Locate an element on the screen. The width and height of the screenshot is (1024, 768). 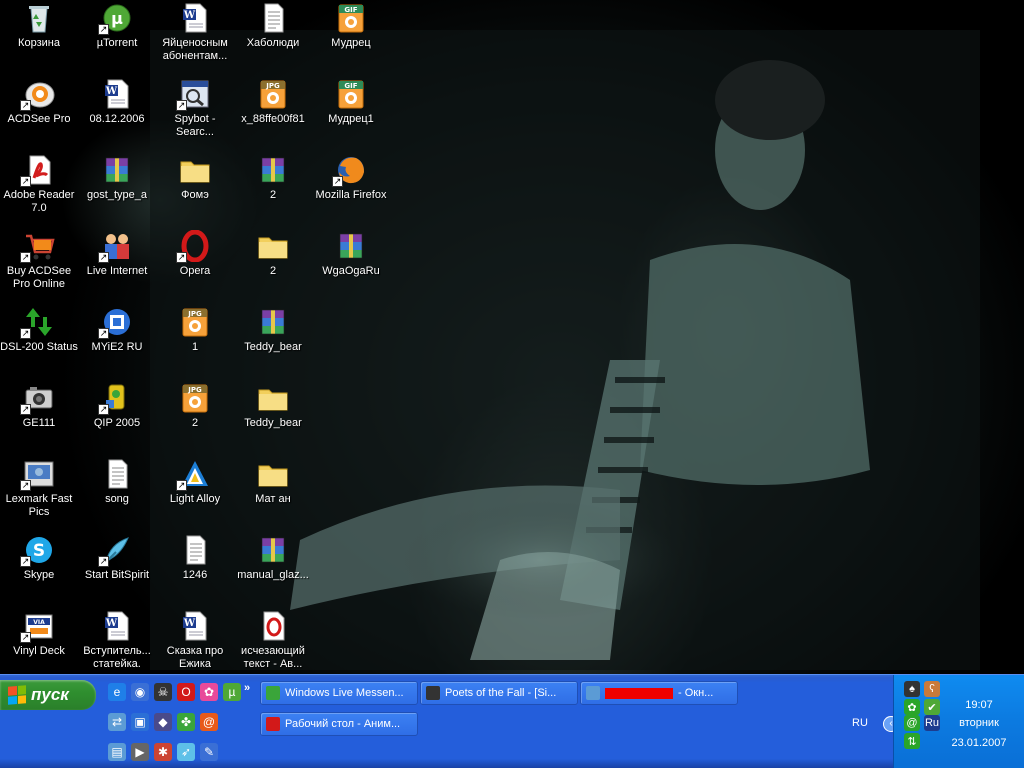
network-arrows-icon: ⇅ is located at coordinates (912, 741).